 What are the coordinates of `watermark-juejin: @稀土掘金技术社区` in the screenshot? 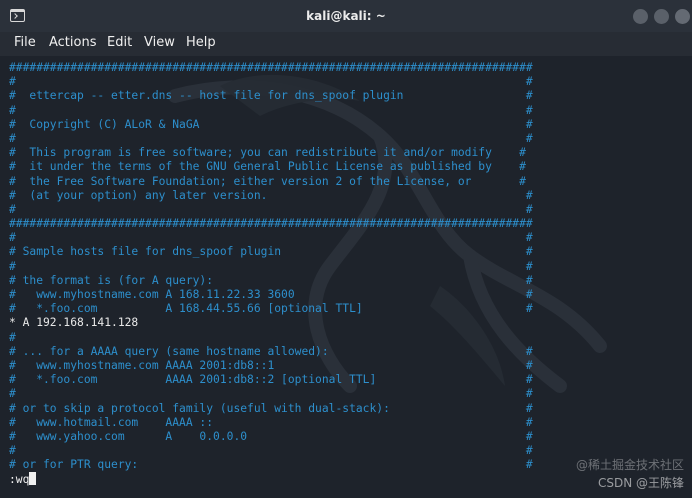 It's located at (629, 465).